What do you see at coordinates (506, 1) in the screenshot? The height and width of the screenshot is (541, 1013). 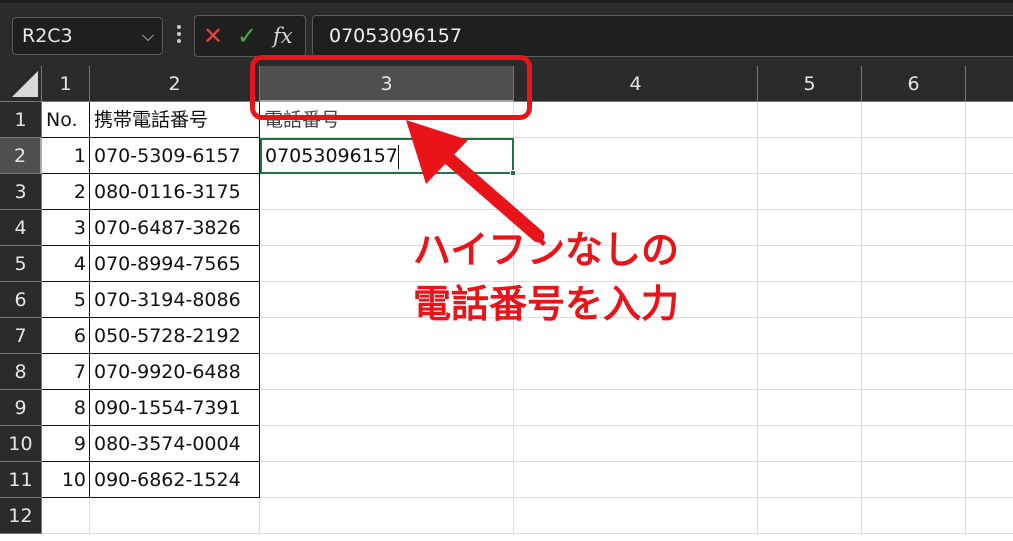 I see `window-edge` at bounding box center [506, 1].